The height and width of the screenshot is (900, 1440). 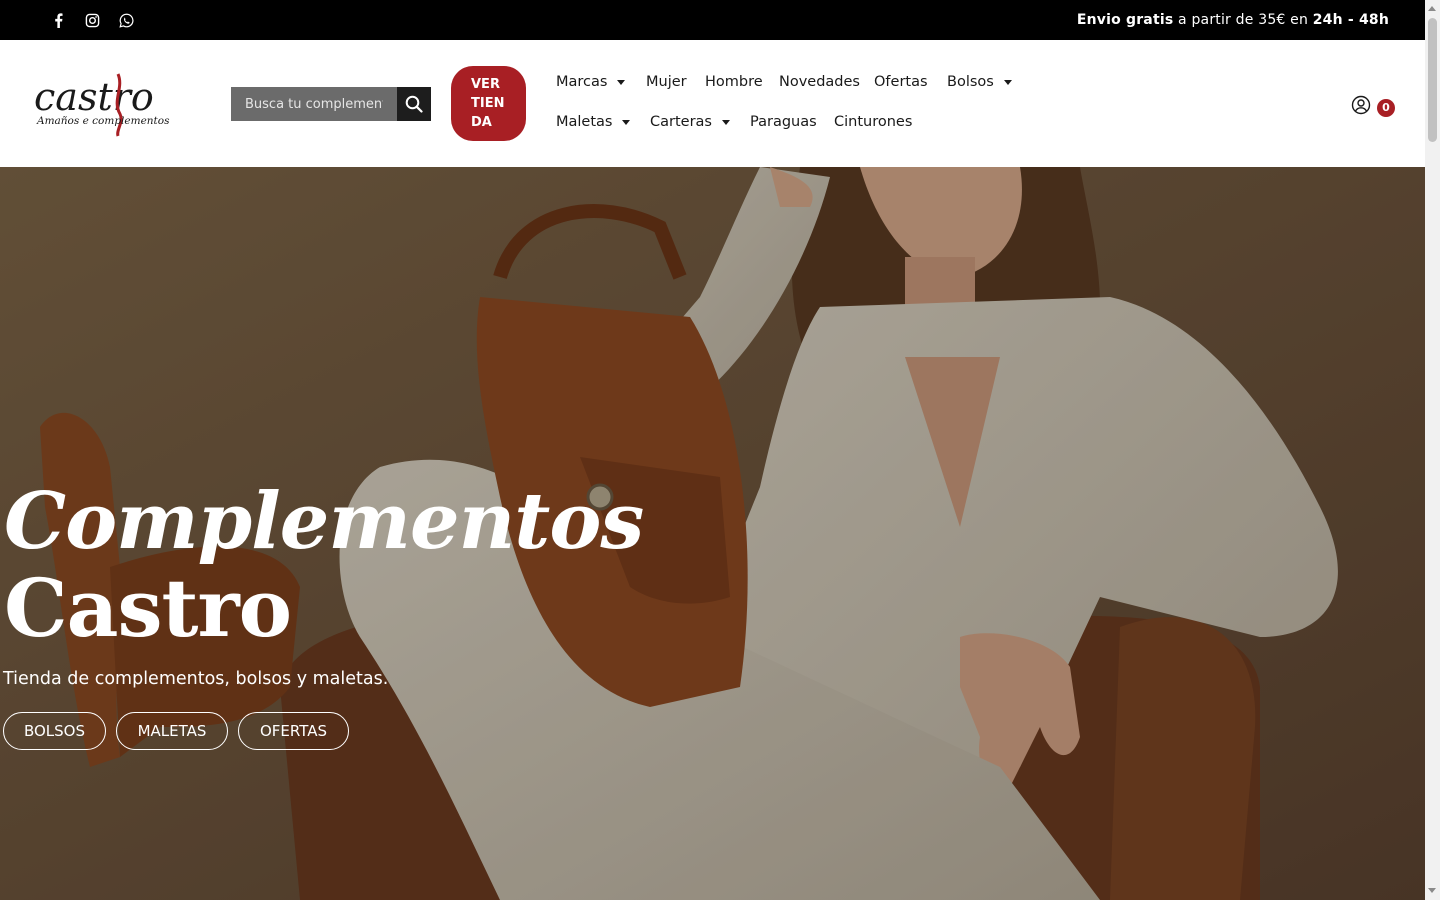 I want to click on scroll-down-icon, so click(x=1432, y=890).